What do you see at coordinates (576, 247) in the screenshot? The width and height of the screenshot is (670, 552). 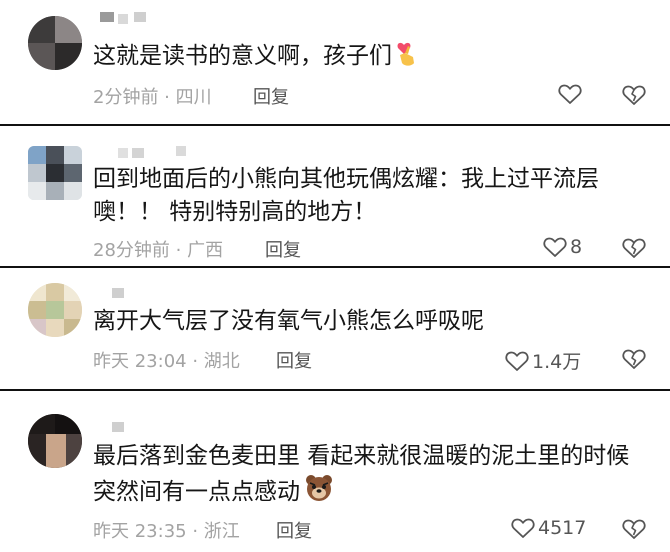 I see `like-count: 8` at bounding box center [576, 247].